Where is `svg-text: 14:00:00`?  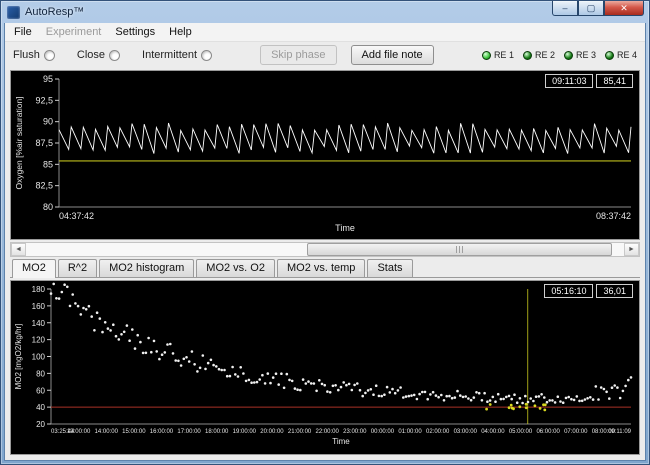 svg-text: 14:00:00 is located at coordinates (107, 432).